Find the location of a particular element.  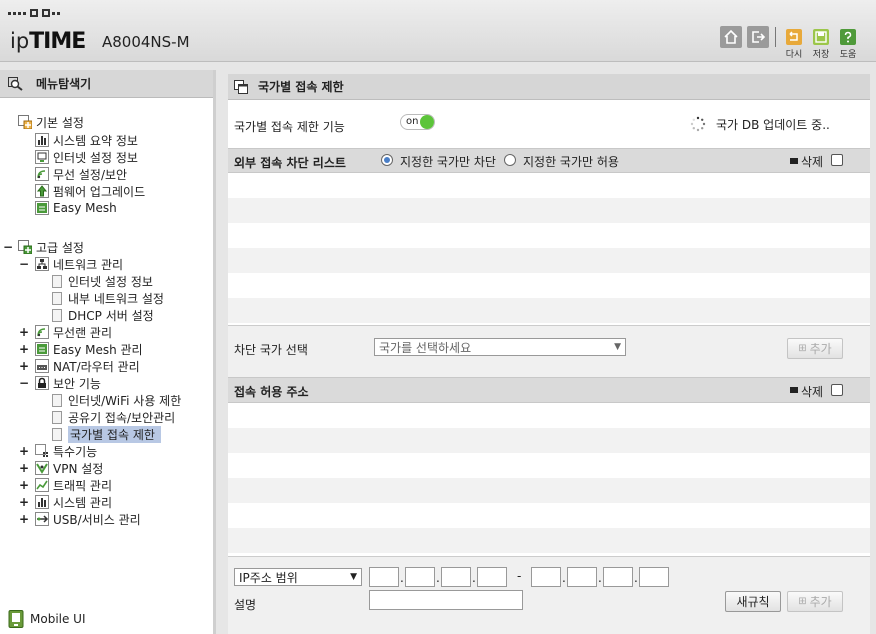

feature-toggle: on is located at coordinates (417, 122).